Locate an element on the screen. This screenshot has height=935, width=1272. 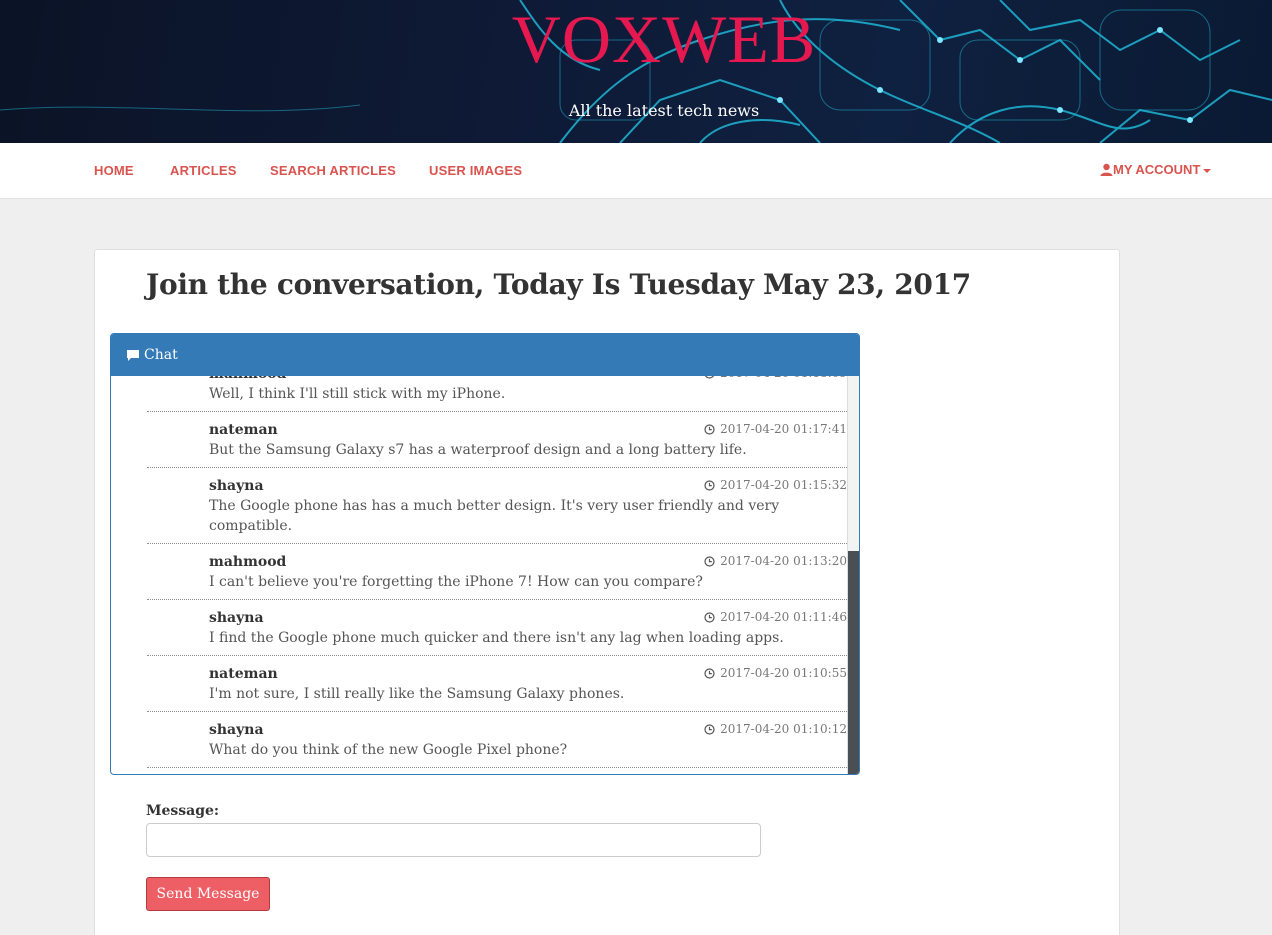
chat-message-timestamp: 2017-04-20 01:11:46 is located at coordinates (775, 617).